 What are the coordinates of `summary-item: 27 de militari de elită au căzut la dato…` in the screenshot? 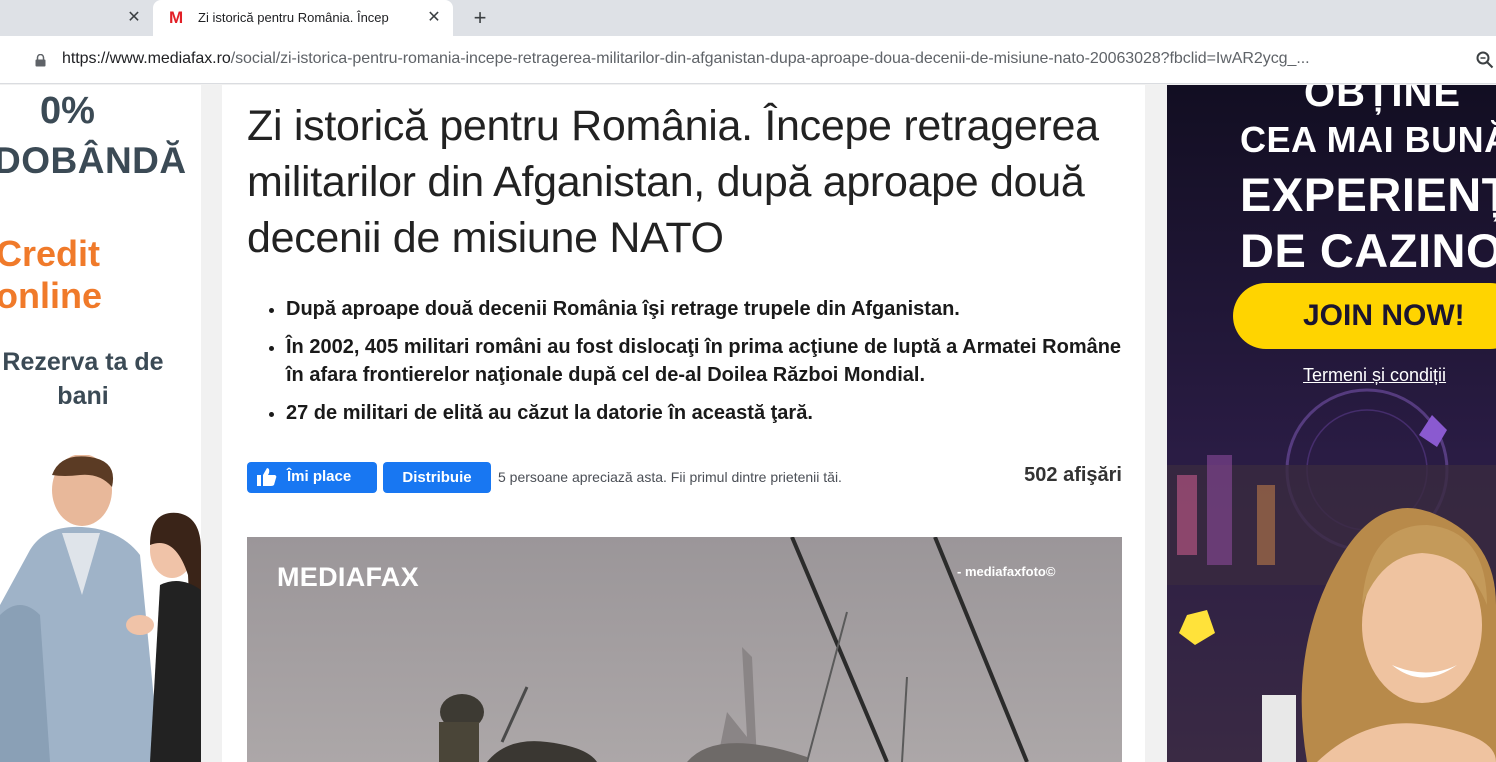 It's located at (697, 413).